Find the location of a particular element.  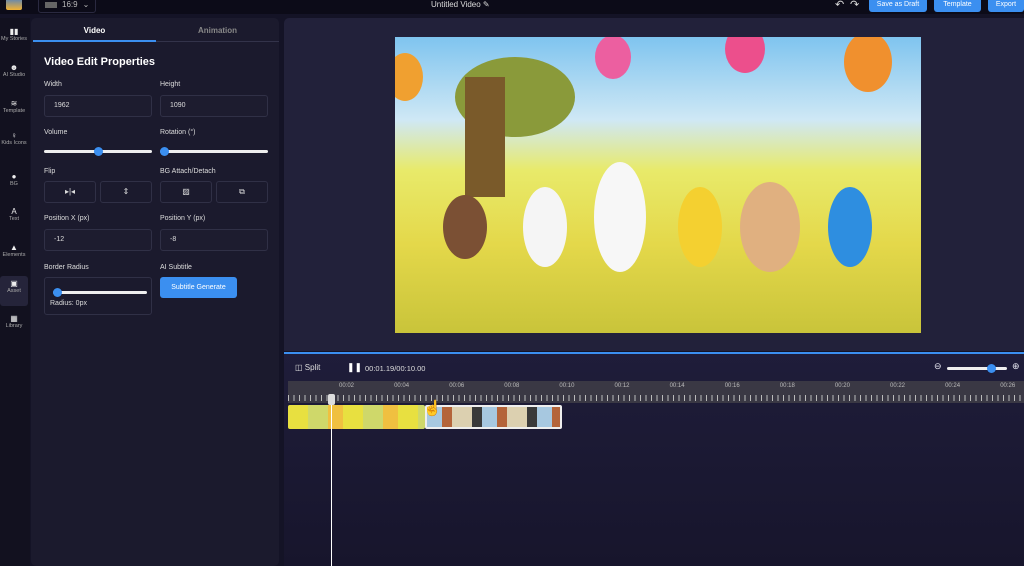

ruler-tick-label: 00:14 is located at coordinates (677, 386).